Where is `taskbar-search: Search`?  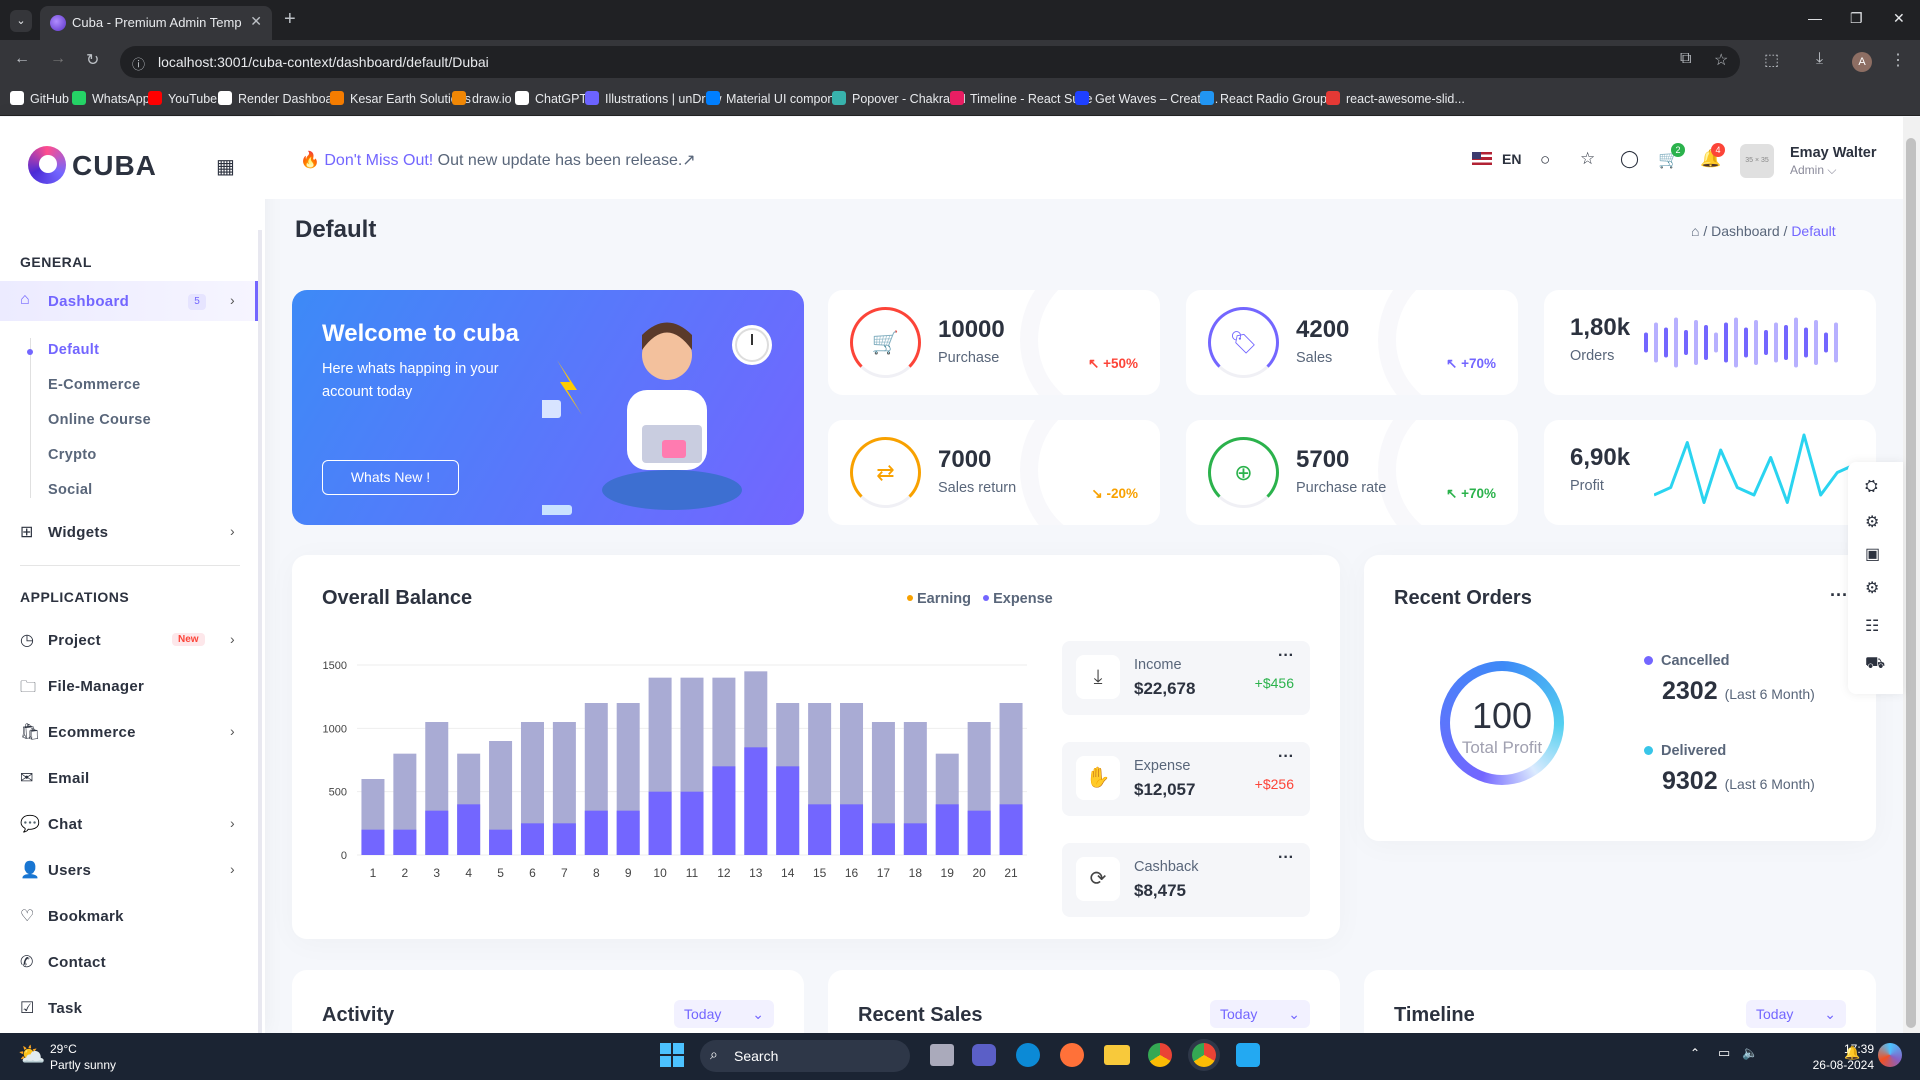 taskbar-search: Search is located at coordinates (805, 1056).